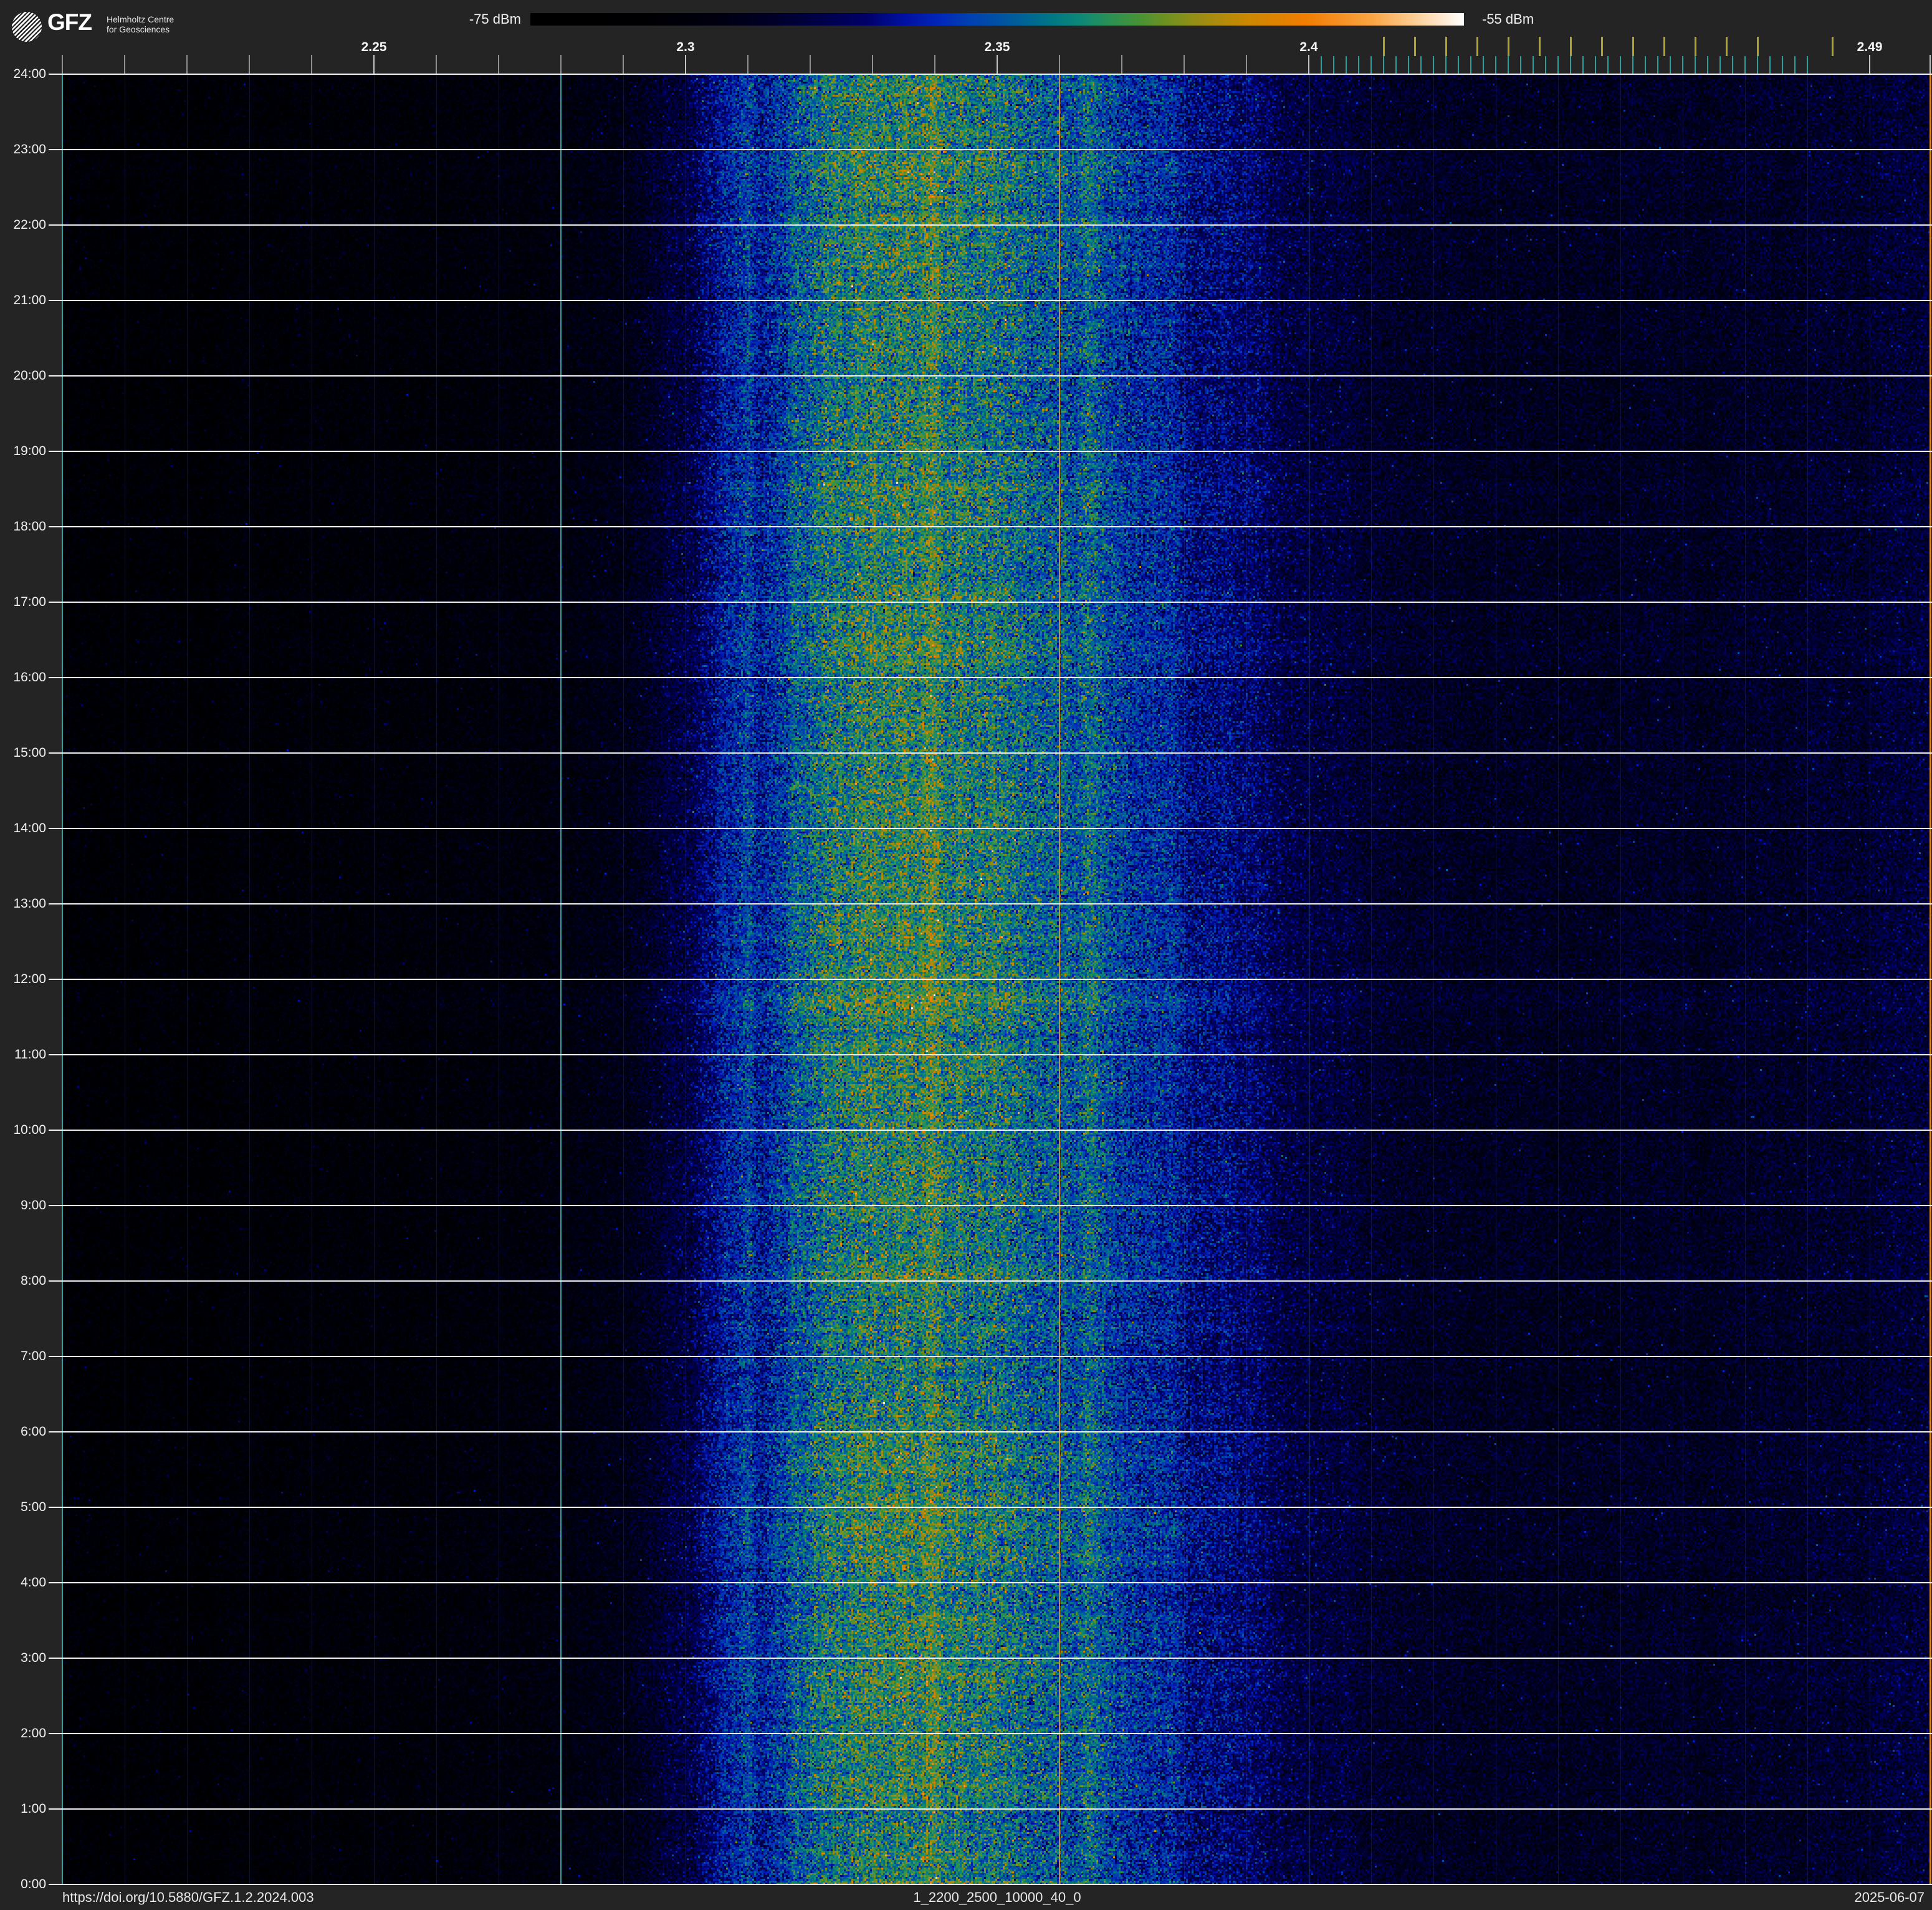 The height and width of the screenshot is (1910, 1932). I want to click on freq-tick-label: 2.25, so click(374, 47).